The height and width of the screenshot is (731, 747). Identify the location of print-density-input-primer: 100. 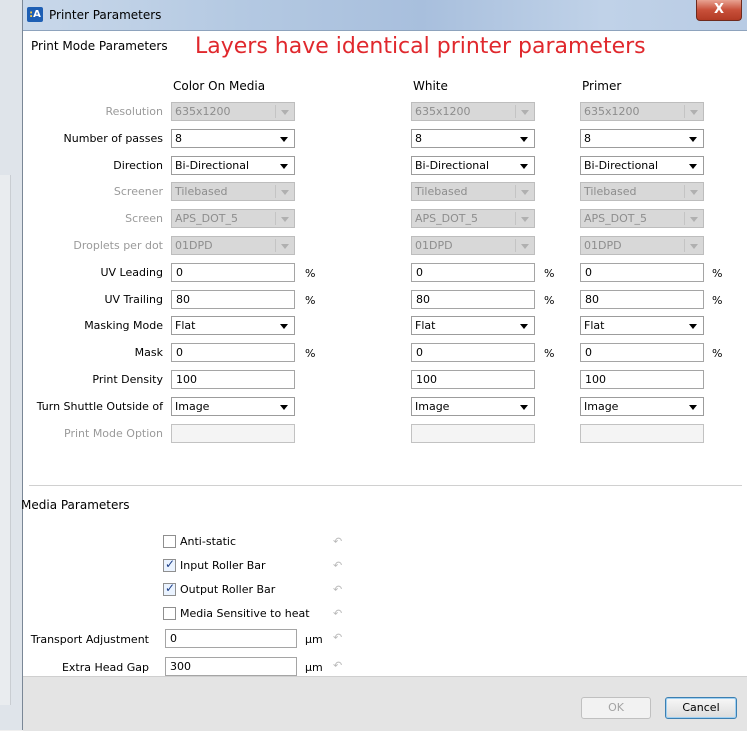
(642, 379).